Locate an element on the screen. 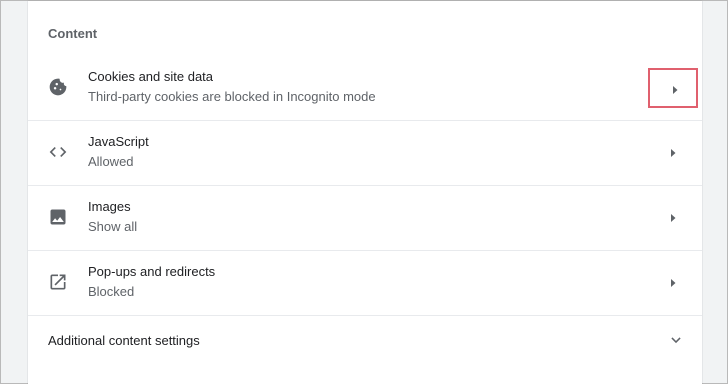 The width and height of the screenshot is (728, 384). code-icon is located at coordinates (58, 152).